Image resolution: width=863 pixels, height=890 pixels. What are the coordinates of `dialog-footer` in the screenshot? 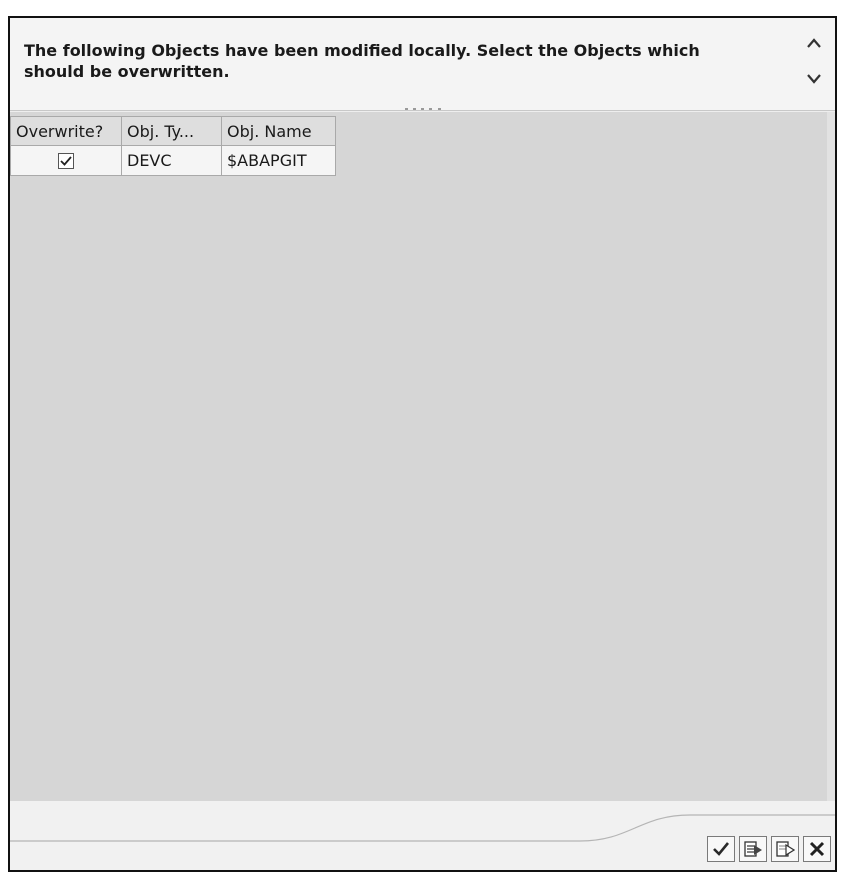 It's located at (422, 835).